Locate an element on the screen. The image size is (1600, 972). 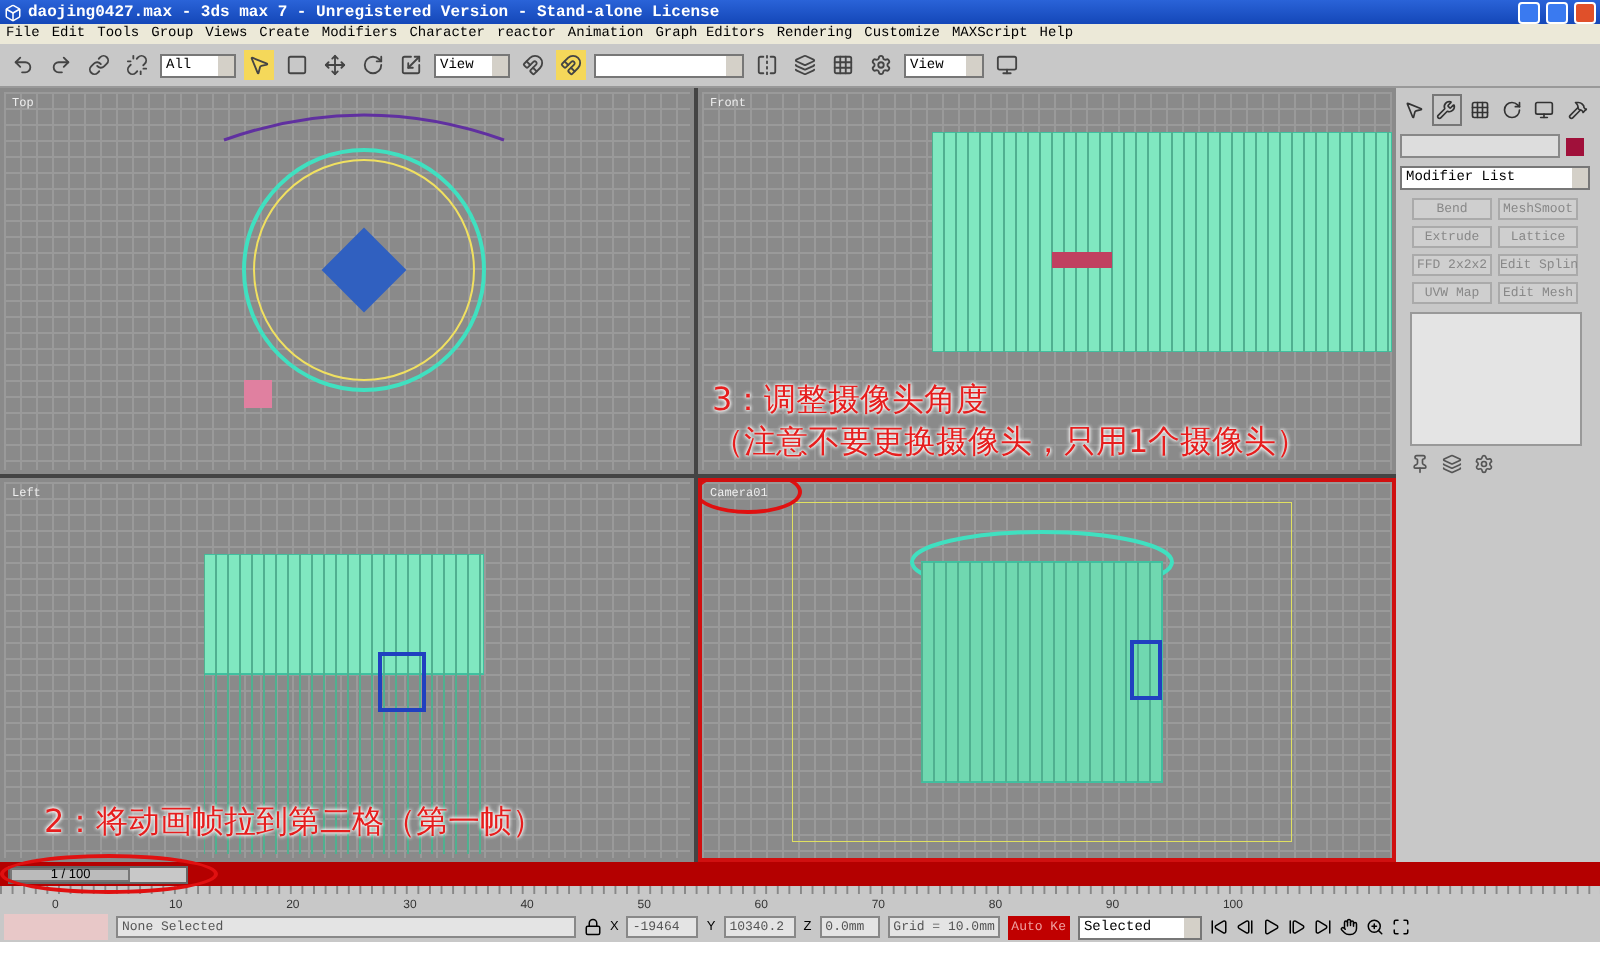
next-frame-icon is located at coordinates (1296, 927).